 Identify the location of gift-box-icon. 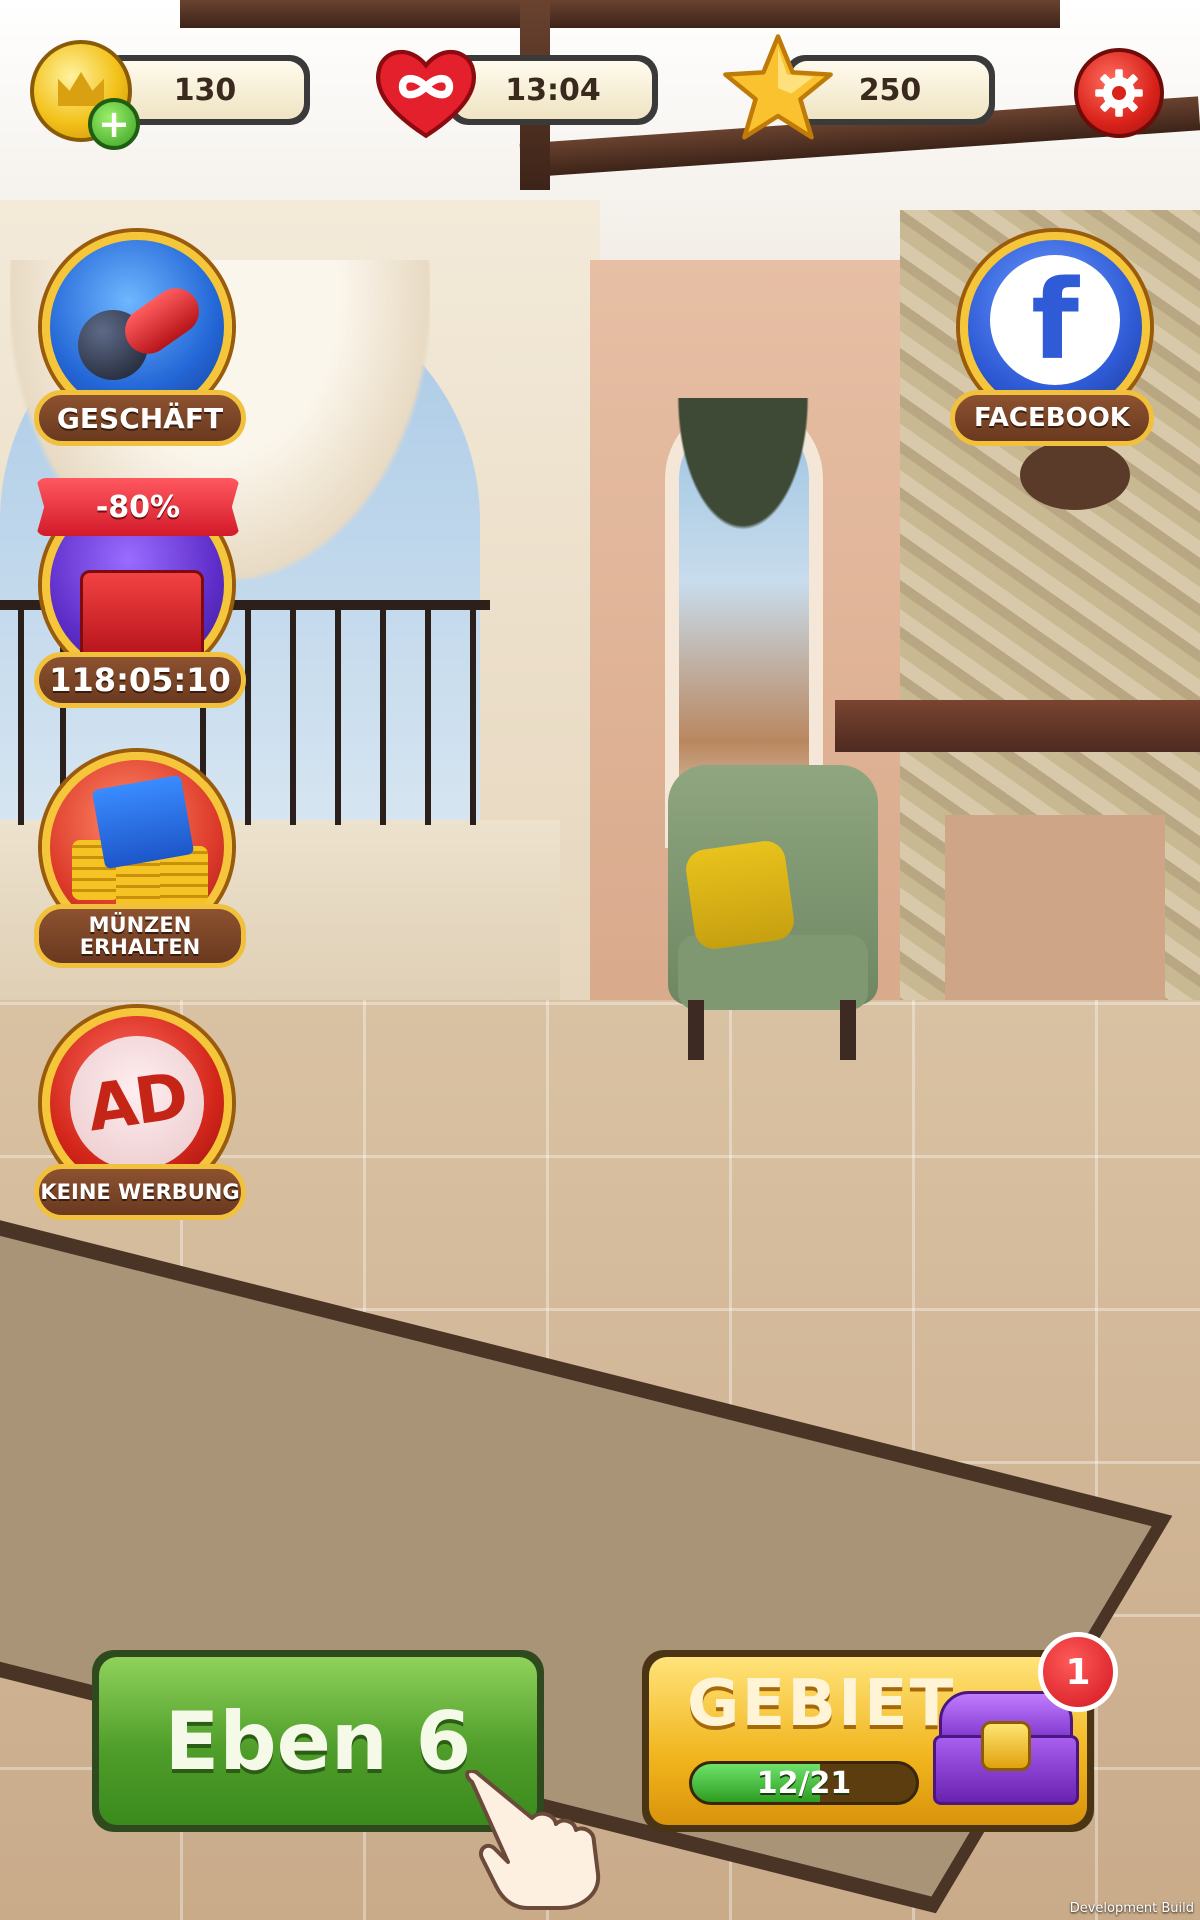
(142, 617).